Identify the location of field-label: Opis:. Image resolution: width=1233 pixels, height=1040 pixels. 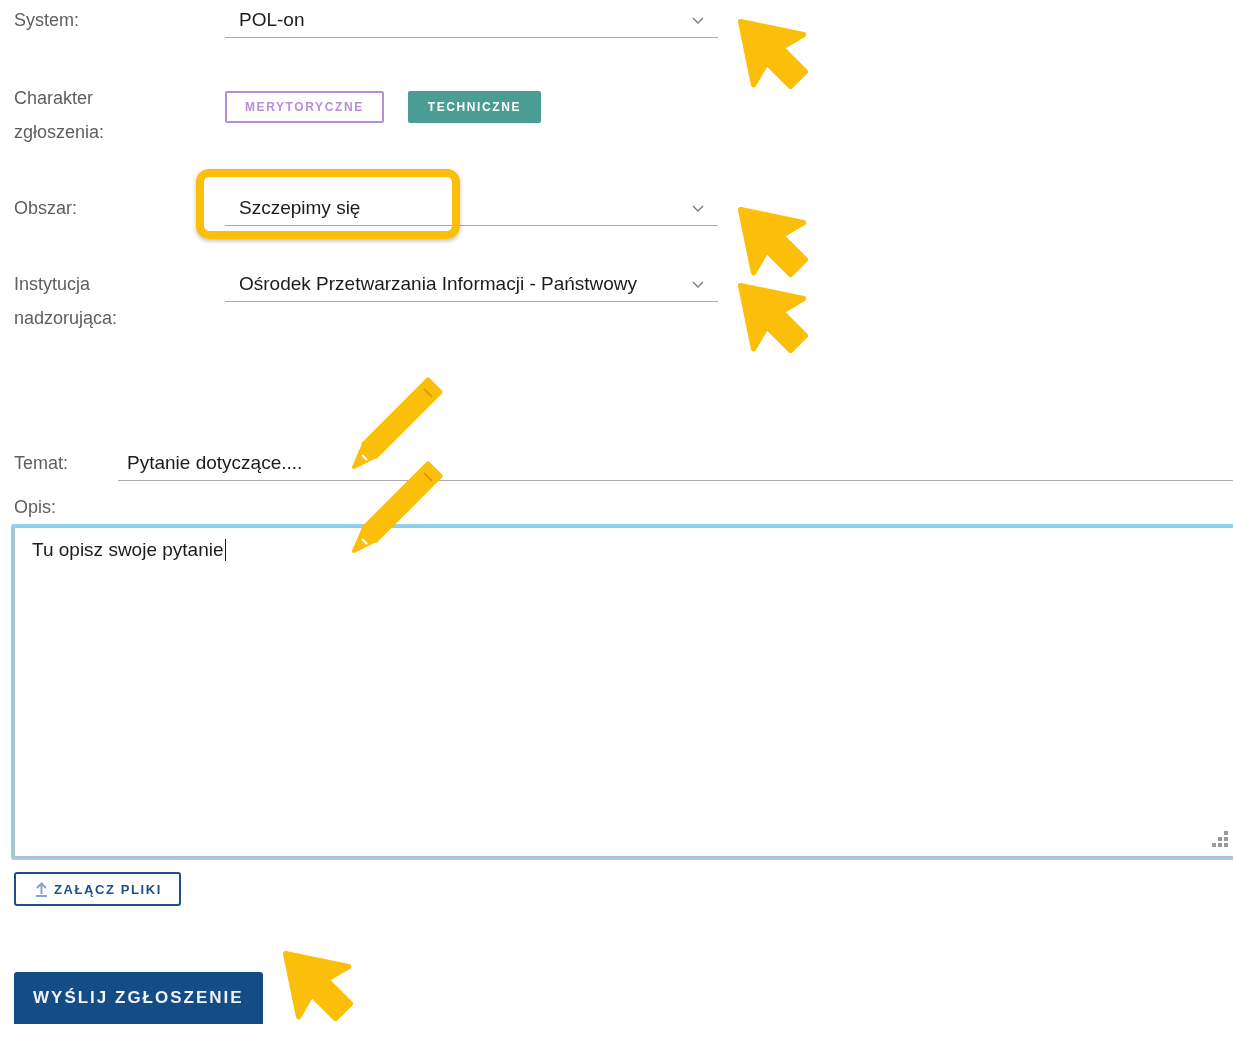
(35, 507).